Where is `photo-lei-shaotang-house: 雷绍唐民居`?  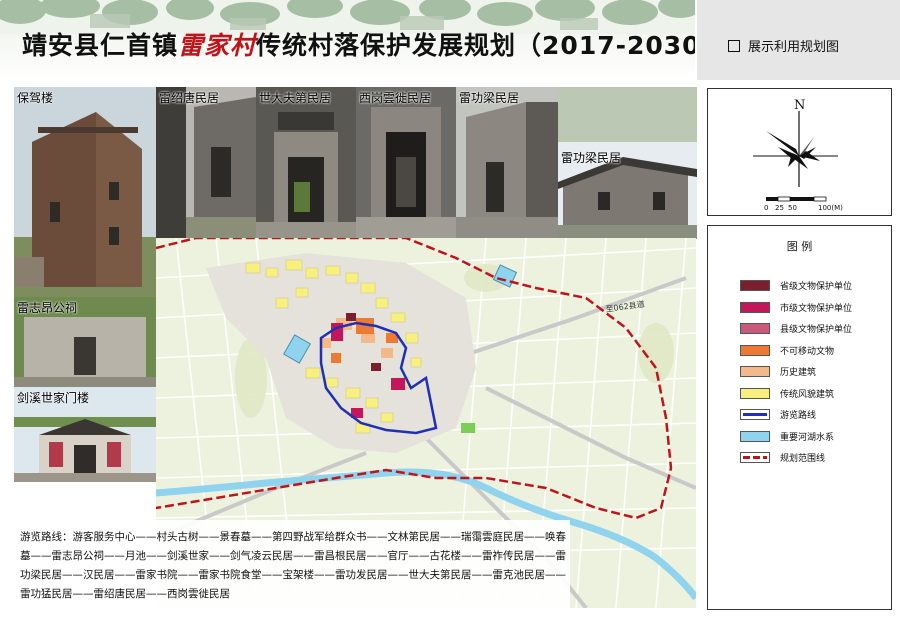
photo-lei-shaotang-house: 雷绍唐民居 is located at coordinates (206, 163).